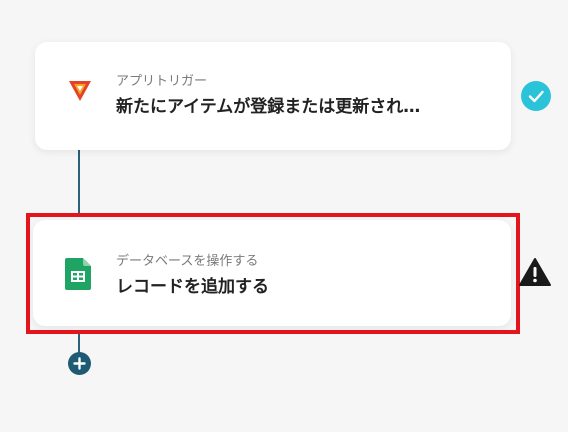 The height and width of the screenshot is (432, 568). I want to click on check-icon, so click(536, 96).